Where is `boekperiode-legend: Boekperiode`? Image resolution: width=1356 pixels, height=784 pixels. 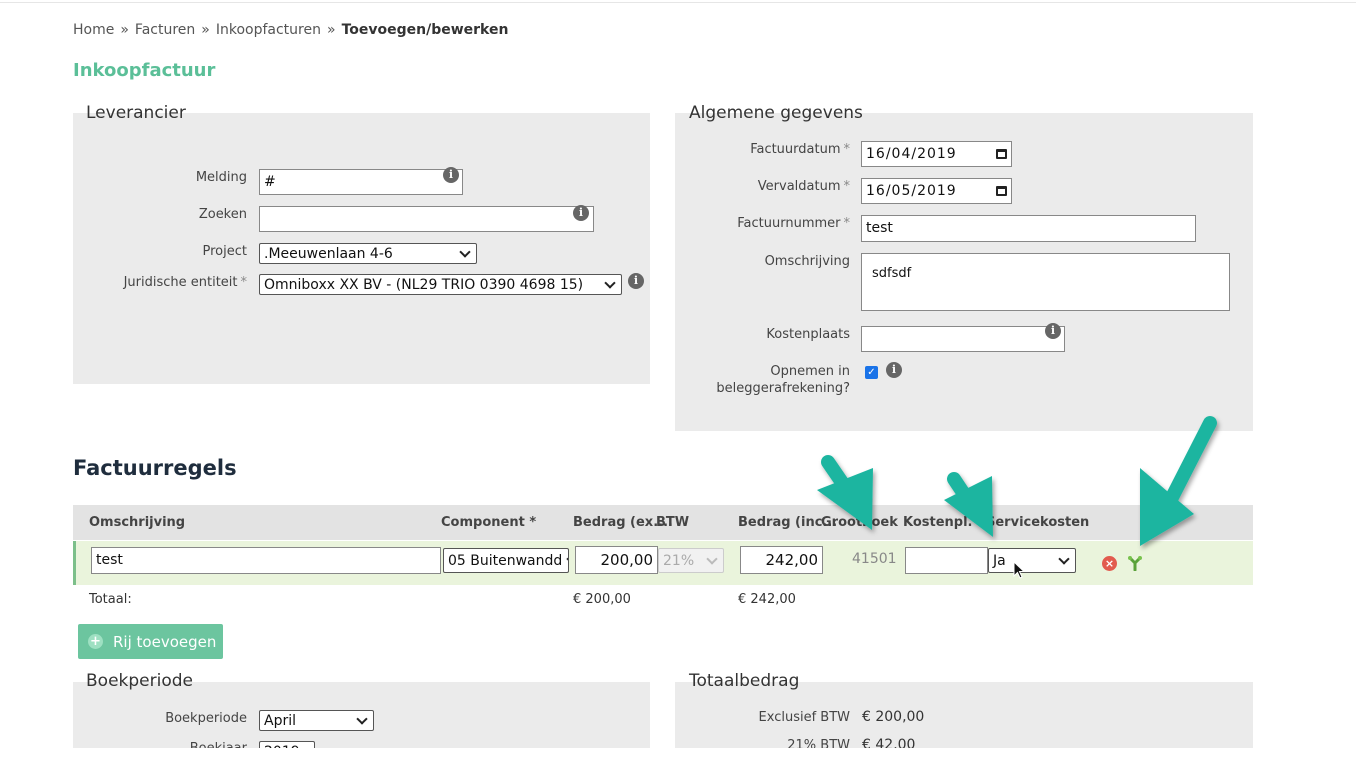 boekperiode-legend: Boekperiode is located at coordinates (139, 681).